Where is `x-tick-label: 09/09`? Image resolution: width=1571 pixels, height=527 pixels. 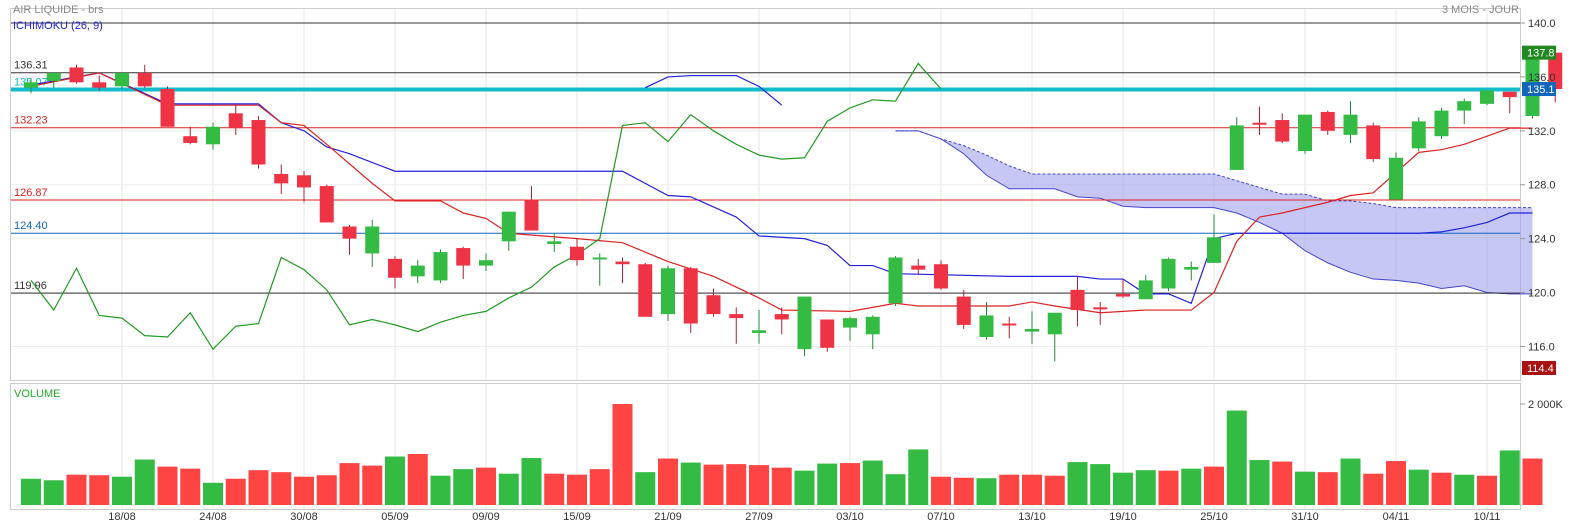 x-tick-label: 09/09 is located at coordinates (486, 517).